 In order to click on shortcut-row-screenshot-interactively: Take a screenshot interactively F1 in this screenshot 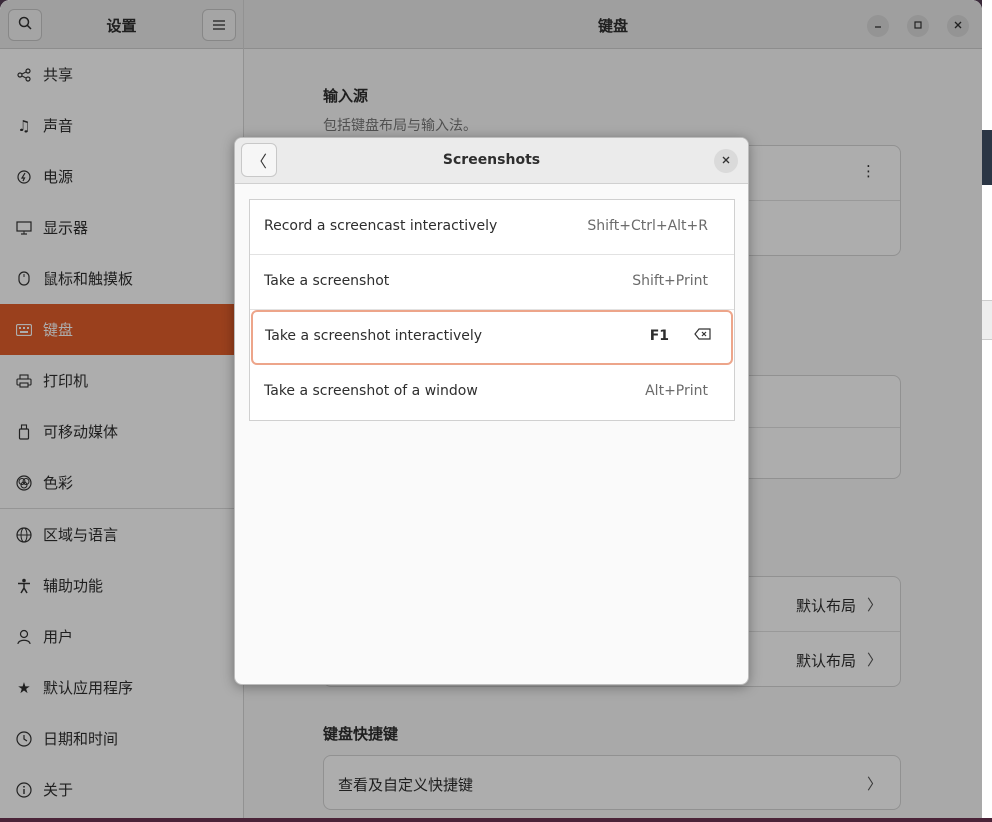, I will do `click(492, 337)`.